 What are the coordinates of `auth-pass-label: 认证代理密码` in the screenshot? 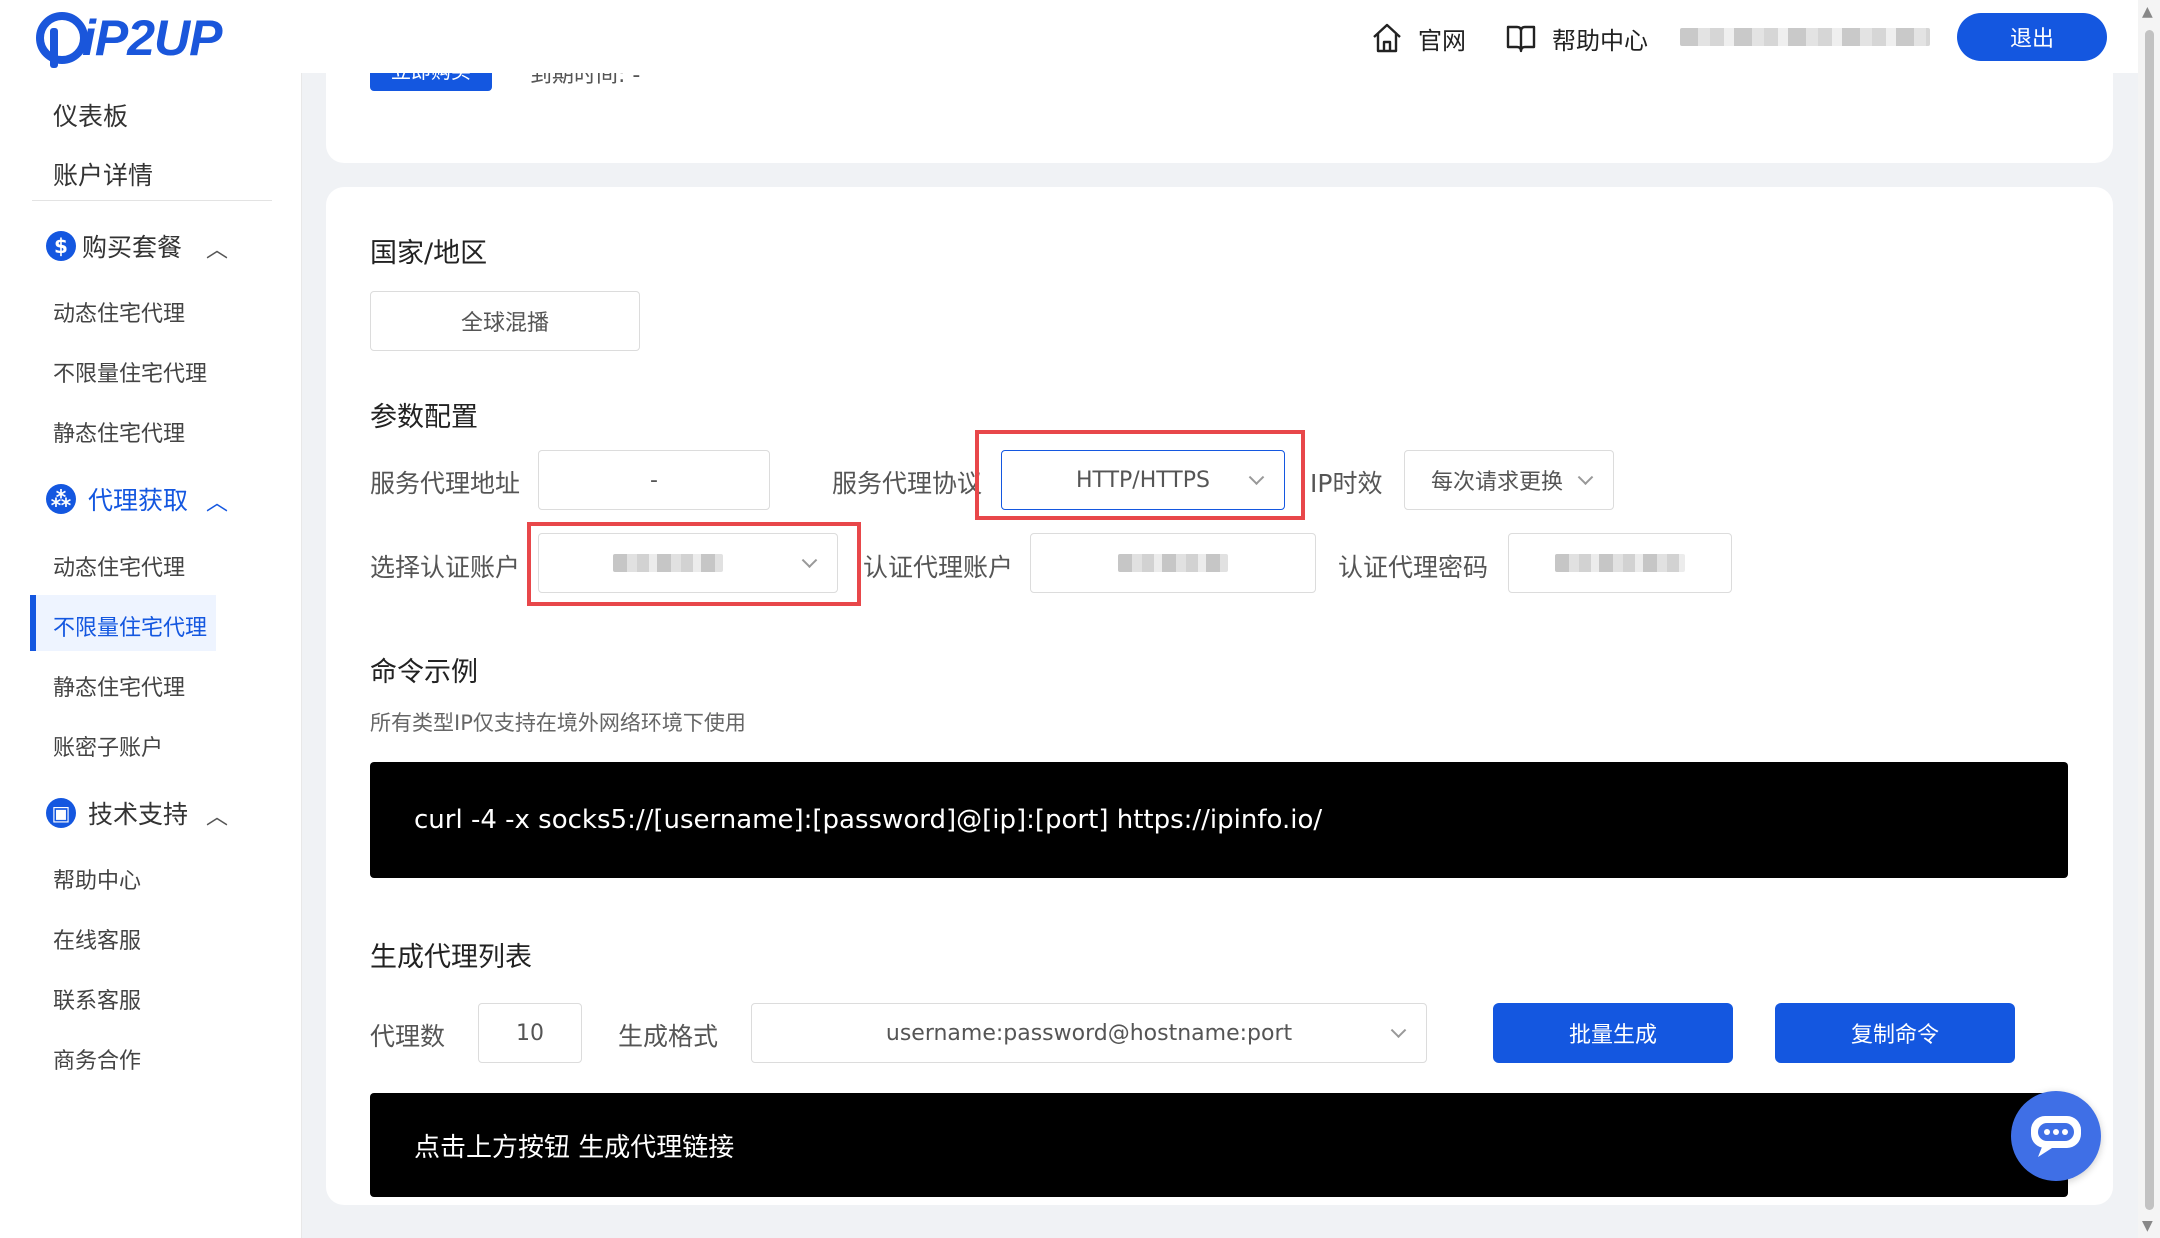 It's located at (1413, 567).